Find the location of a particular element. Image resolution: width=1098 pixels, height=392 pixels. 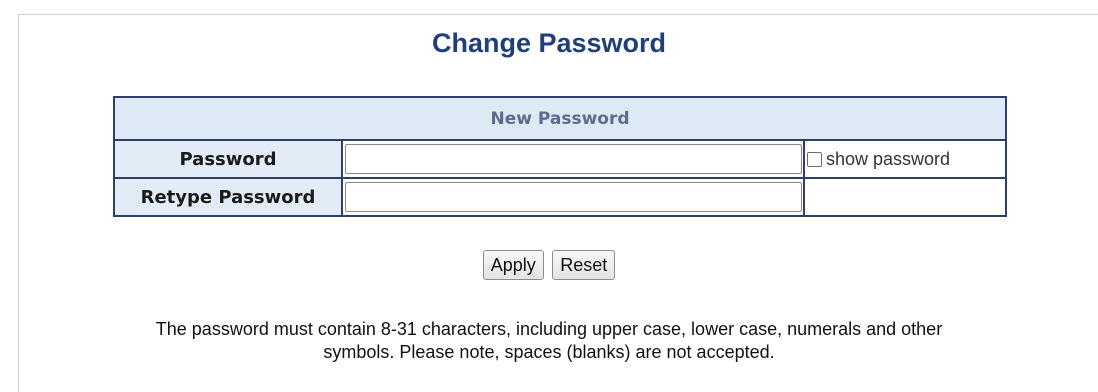

password-label: Password is located at coordinates (228, 159).